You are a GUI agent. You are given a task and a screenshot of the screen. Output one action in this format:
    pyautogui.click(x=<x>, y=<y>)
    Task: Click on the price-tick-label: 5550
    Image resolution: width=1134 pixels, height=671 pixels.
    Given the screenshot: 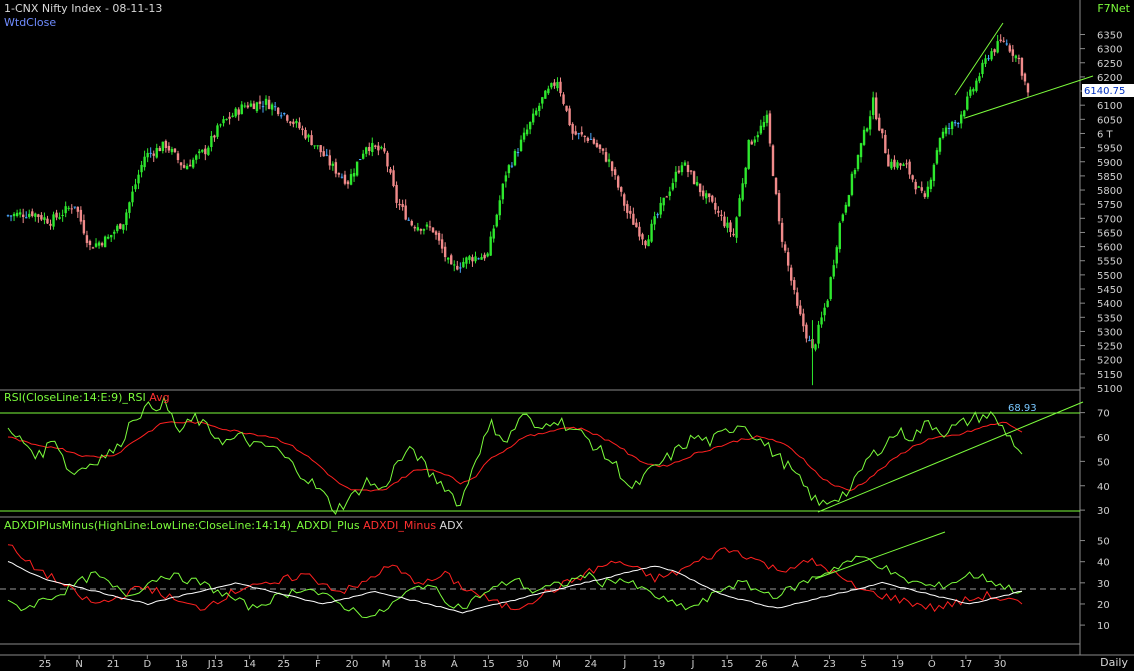 What is the action you would take?
    pyautogui.click(x=1109, y=262)
    